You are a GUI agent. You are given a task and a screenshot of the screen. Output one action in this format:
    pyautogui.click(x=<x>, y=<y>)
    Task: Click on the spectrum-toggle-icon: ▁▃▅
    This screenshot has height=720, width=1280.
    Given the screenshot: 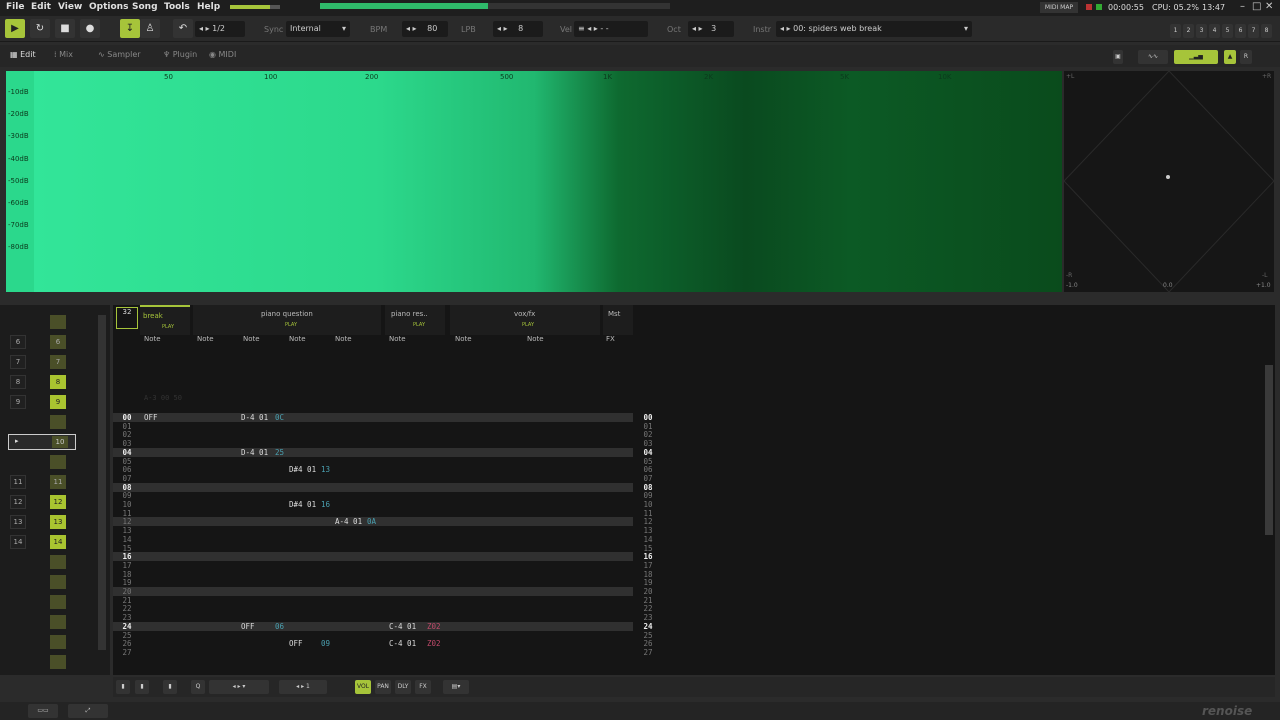 What is the action you would take?
    pyautogui.click(x=1196, y=57)
    